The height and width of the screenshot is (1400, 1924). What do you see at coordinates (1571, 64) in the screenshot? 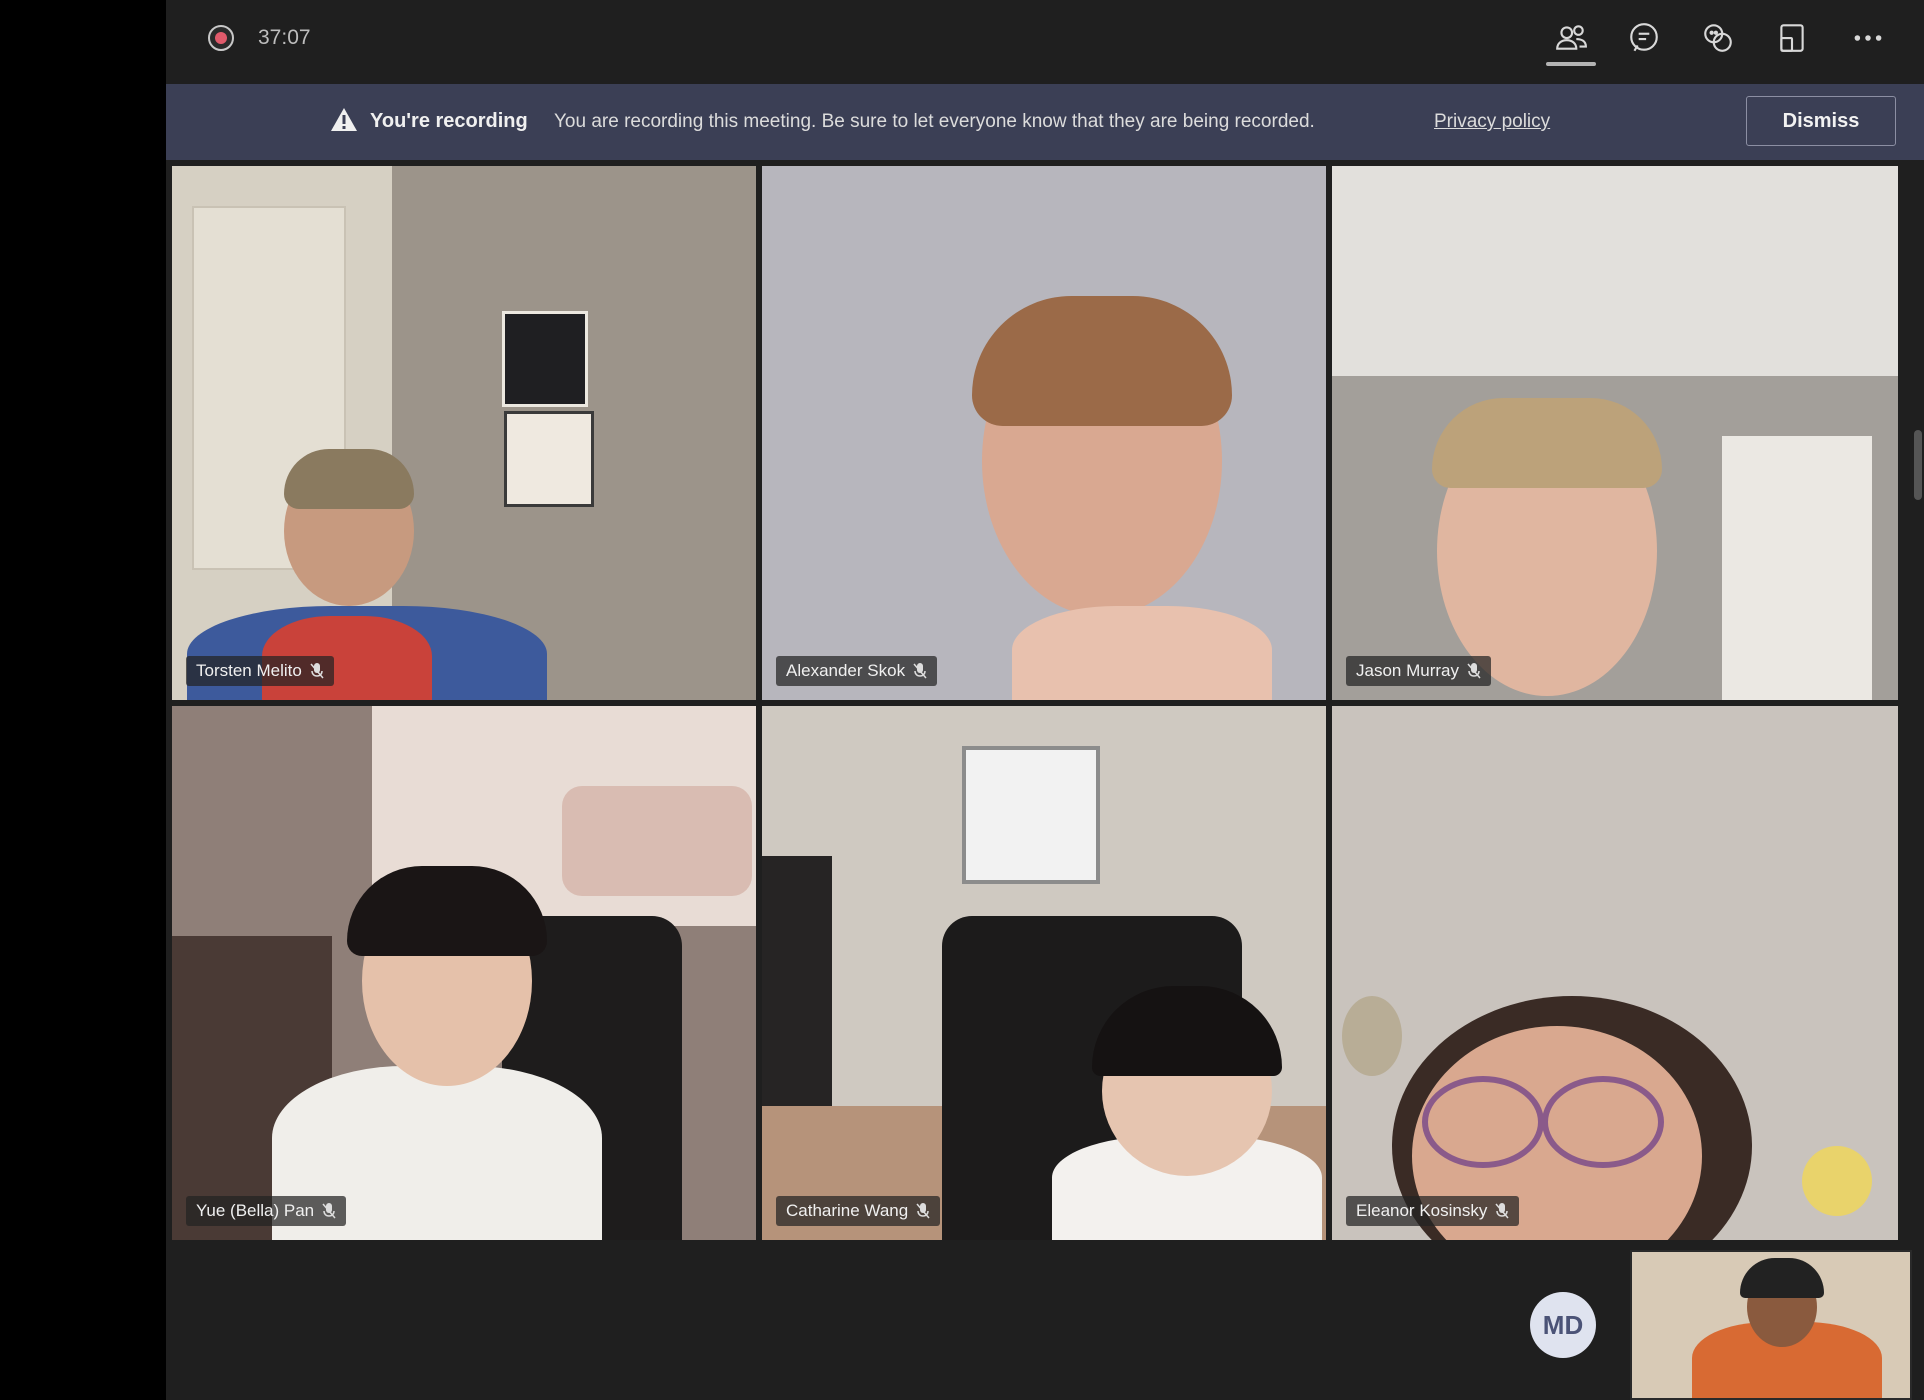
I see `active-tab-indicator` at bounding box center [1571, 64].